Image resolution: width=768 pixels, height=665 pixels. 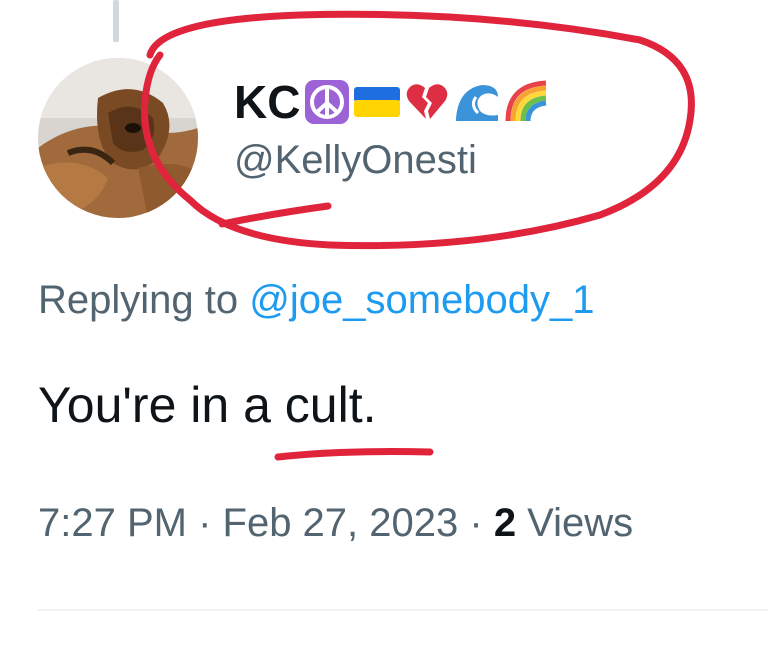 What do you see at coordinates (354, 454) in the screenshot?
I see `underline-annotation` at bounding box center [354, 454].